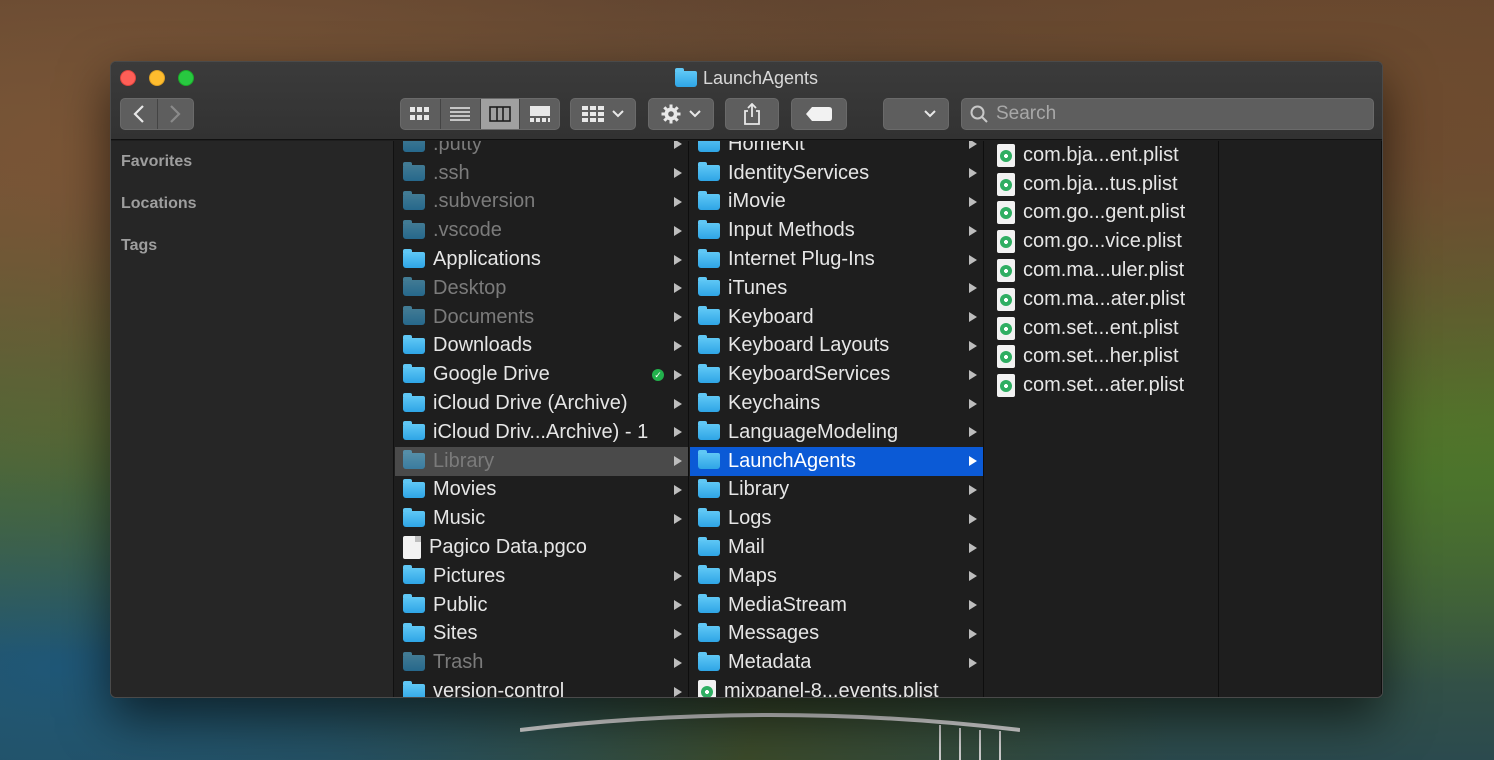 This screenshot has width=1494, height=760. Describe the element at coordinates (541, 288) in the screenshot. I see `folder-row: Desktop` at that location.